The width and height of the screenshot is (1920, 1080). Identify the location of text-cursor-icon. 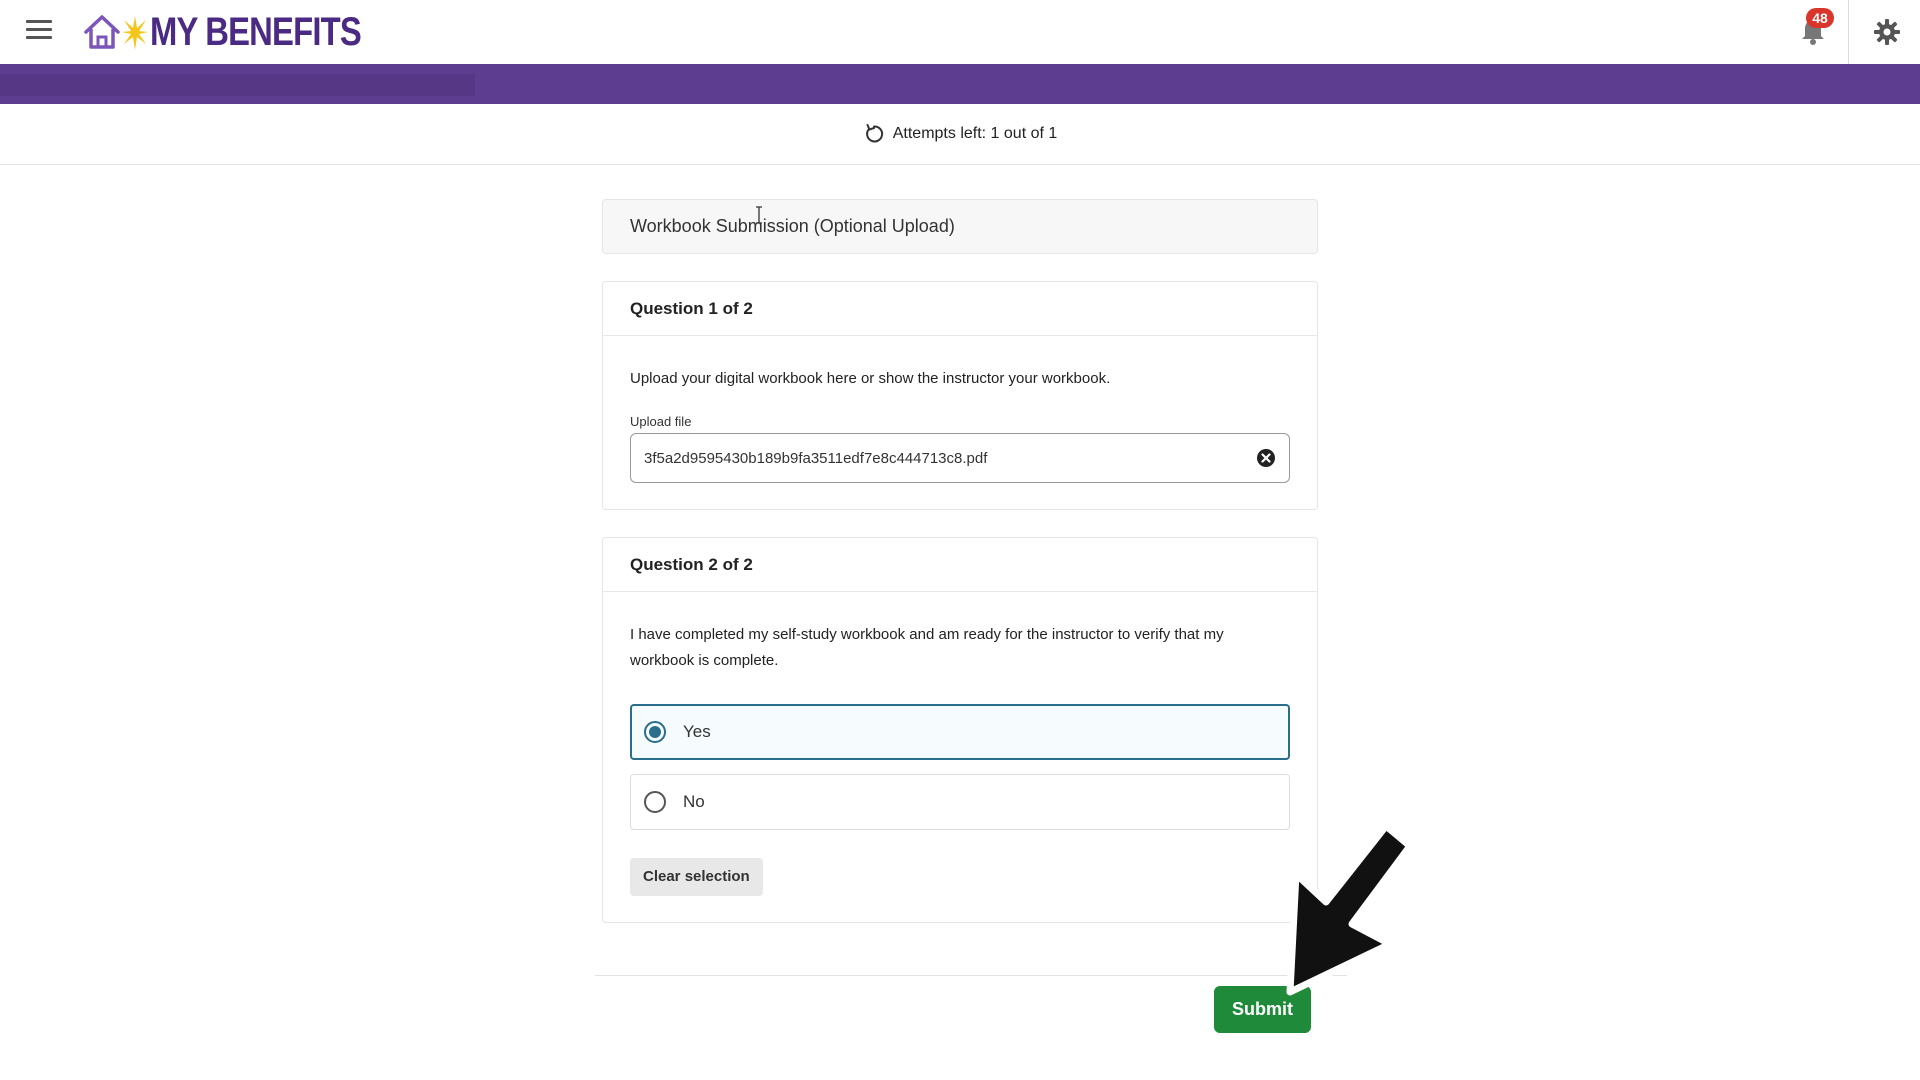
(759, 215).